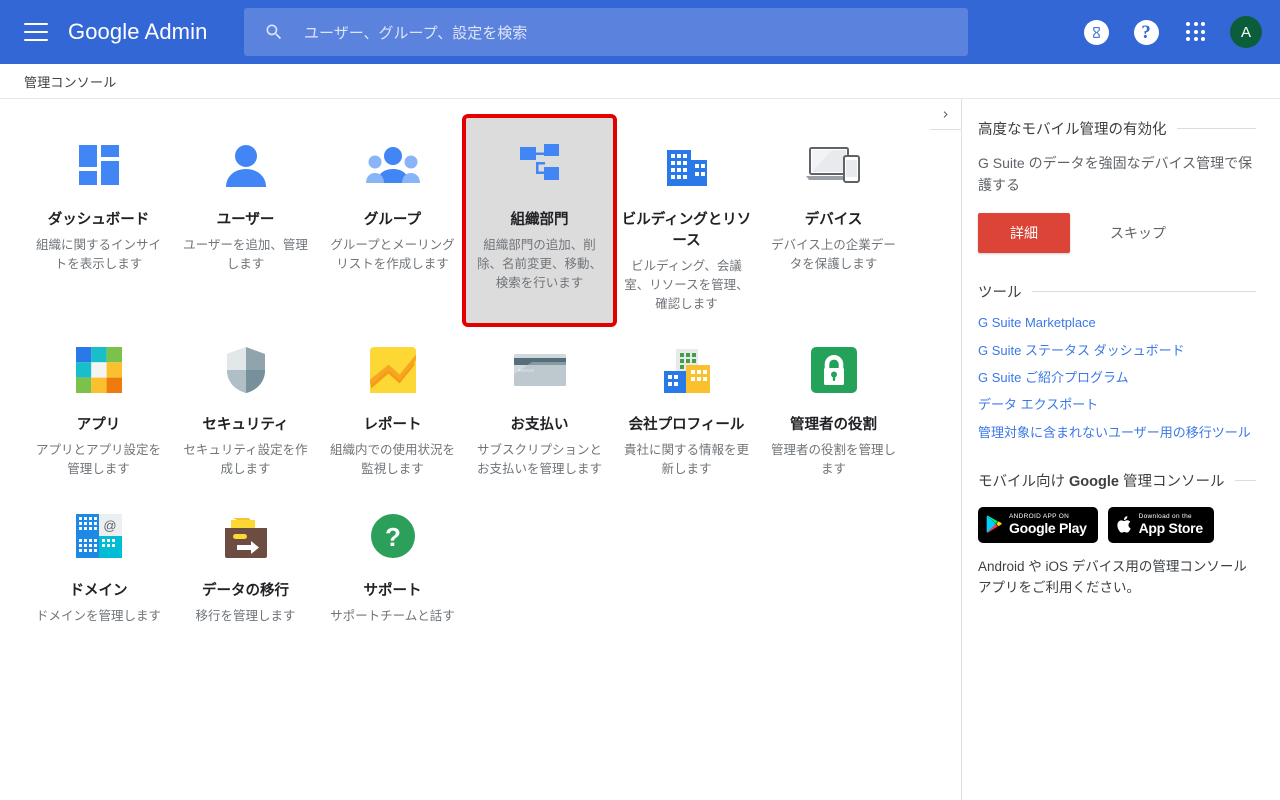 The image size is (1280, 800). What do you see at coordinates (1138, 233) in the screenshot?
I see `promo-skip-button: スキップ` at bounding box center [1138, 233].